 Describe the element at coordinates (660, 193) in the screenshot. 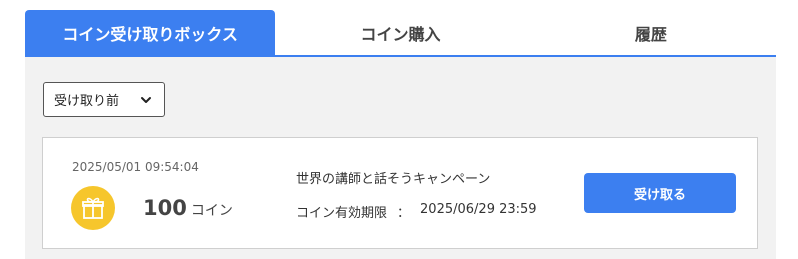

I see `receive-button: 受け取る` at that location.